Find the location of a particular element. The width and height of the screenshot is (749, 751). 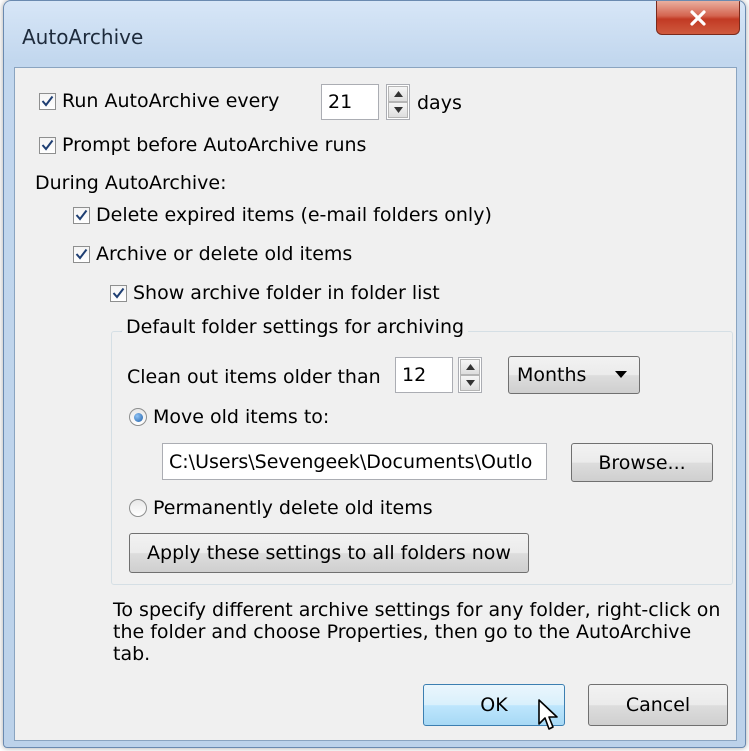

move-old-radio is located at coordinates (138, 417).